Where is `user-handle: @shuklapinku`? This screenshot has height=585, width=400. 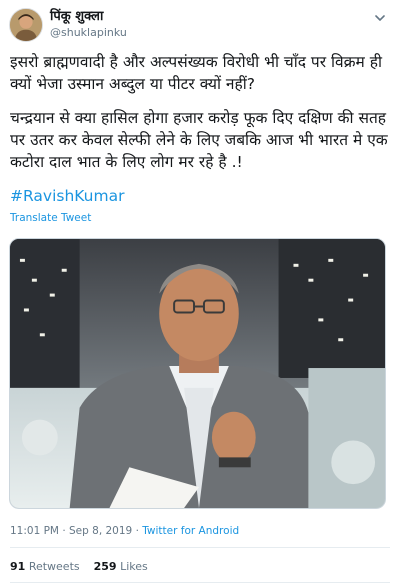 user-handle: @shuklapinku is located at coordinates (88, 33).